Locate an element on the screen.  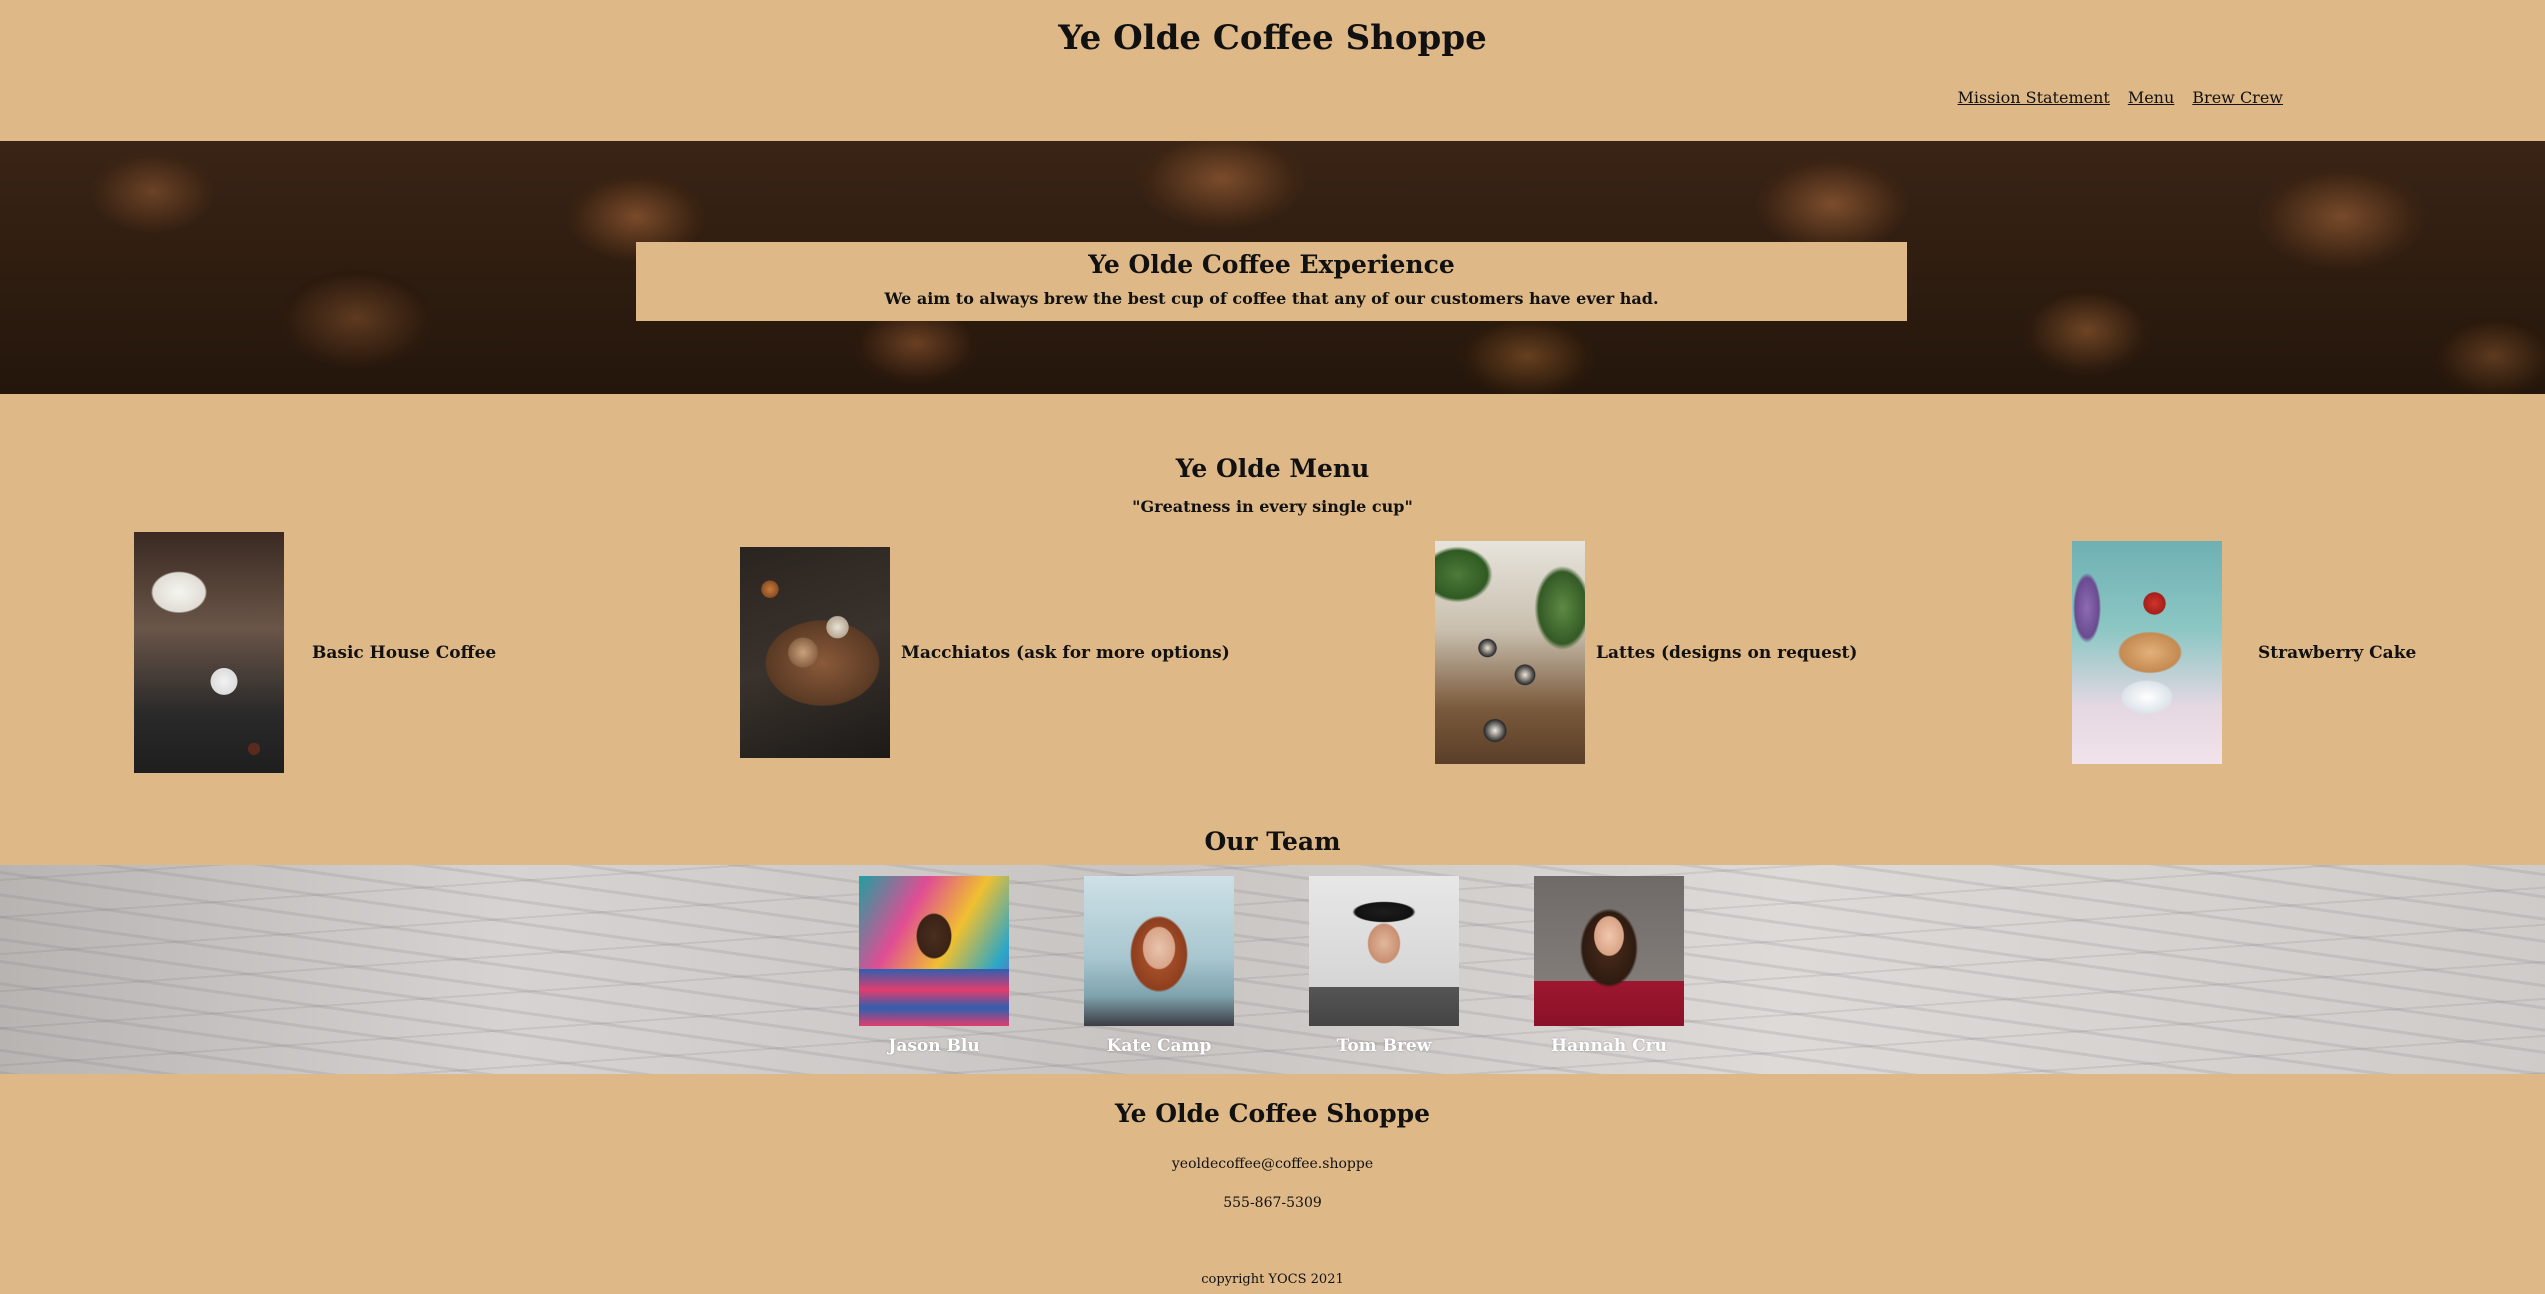
team-title: Our Team is located at coordinates (1272, 841).